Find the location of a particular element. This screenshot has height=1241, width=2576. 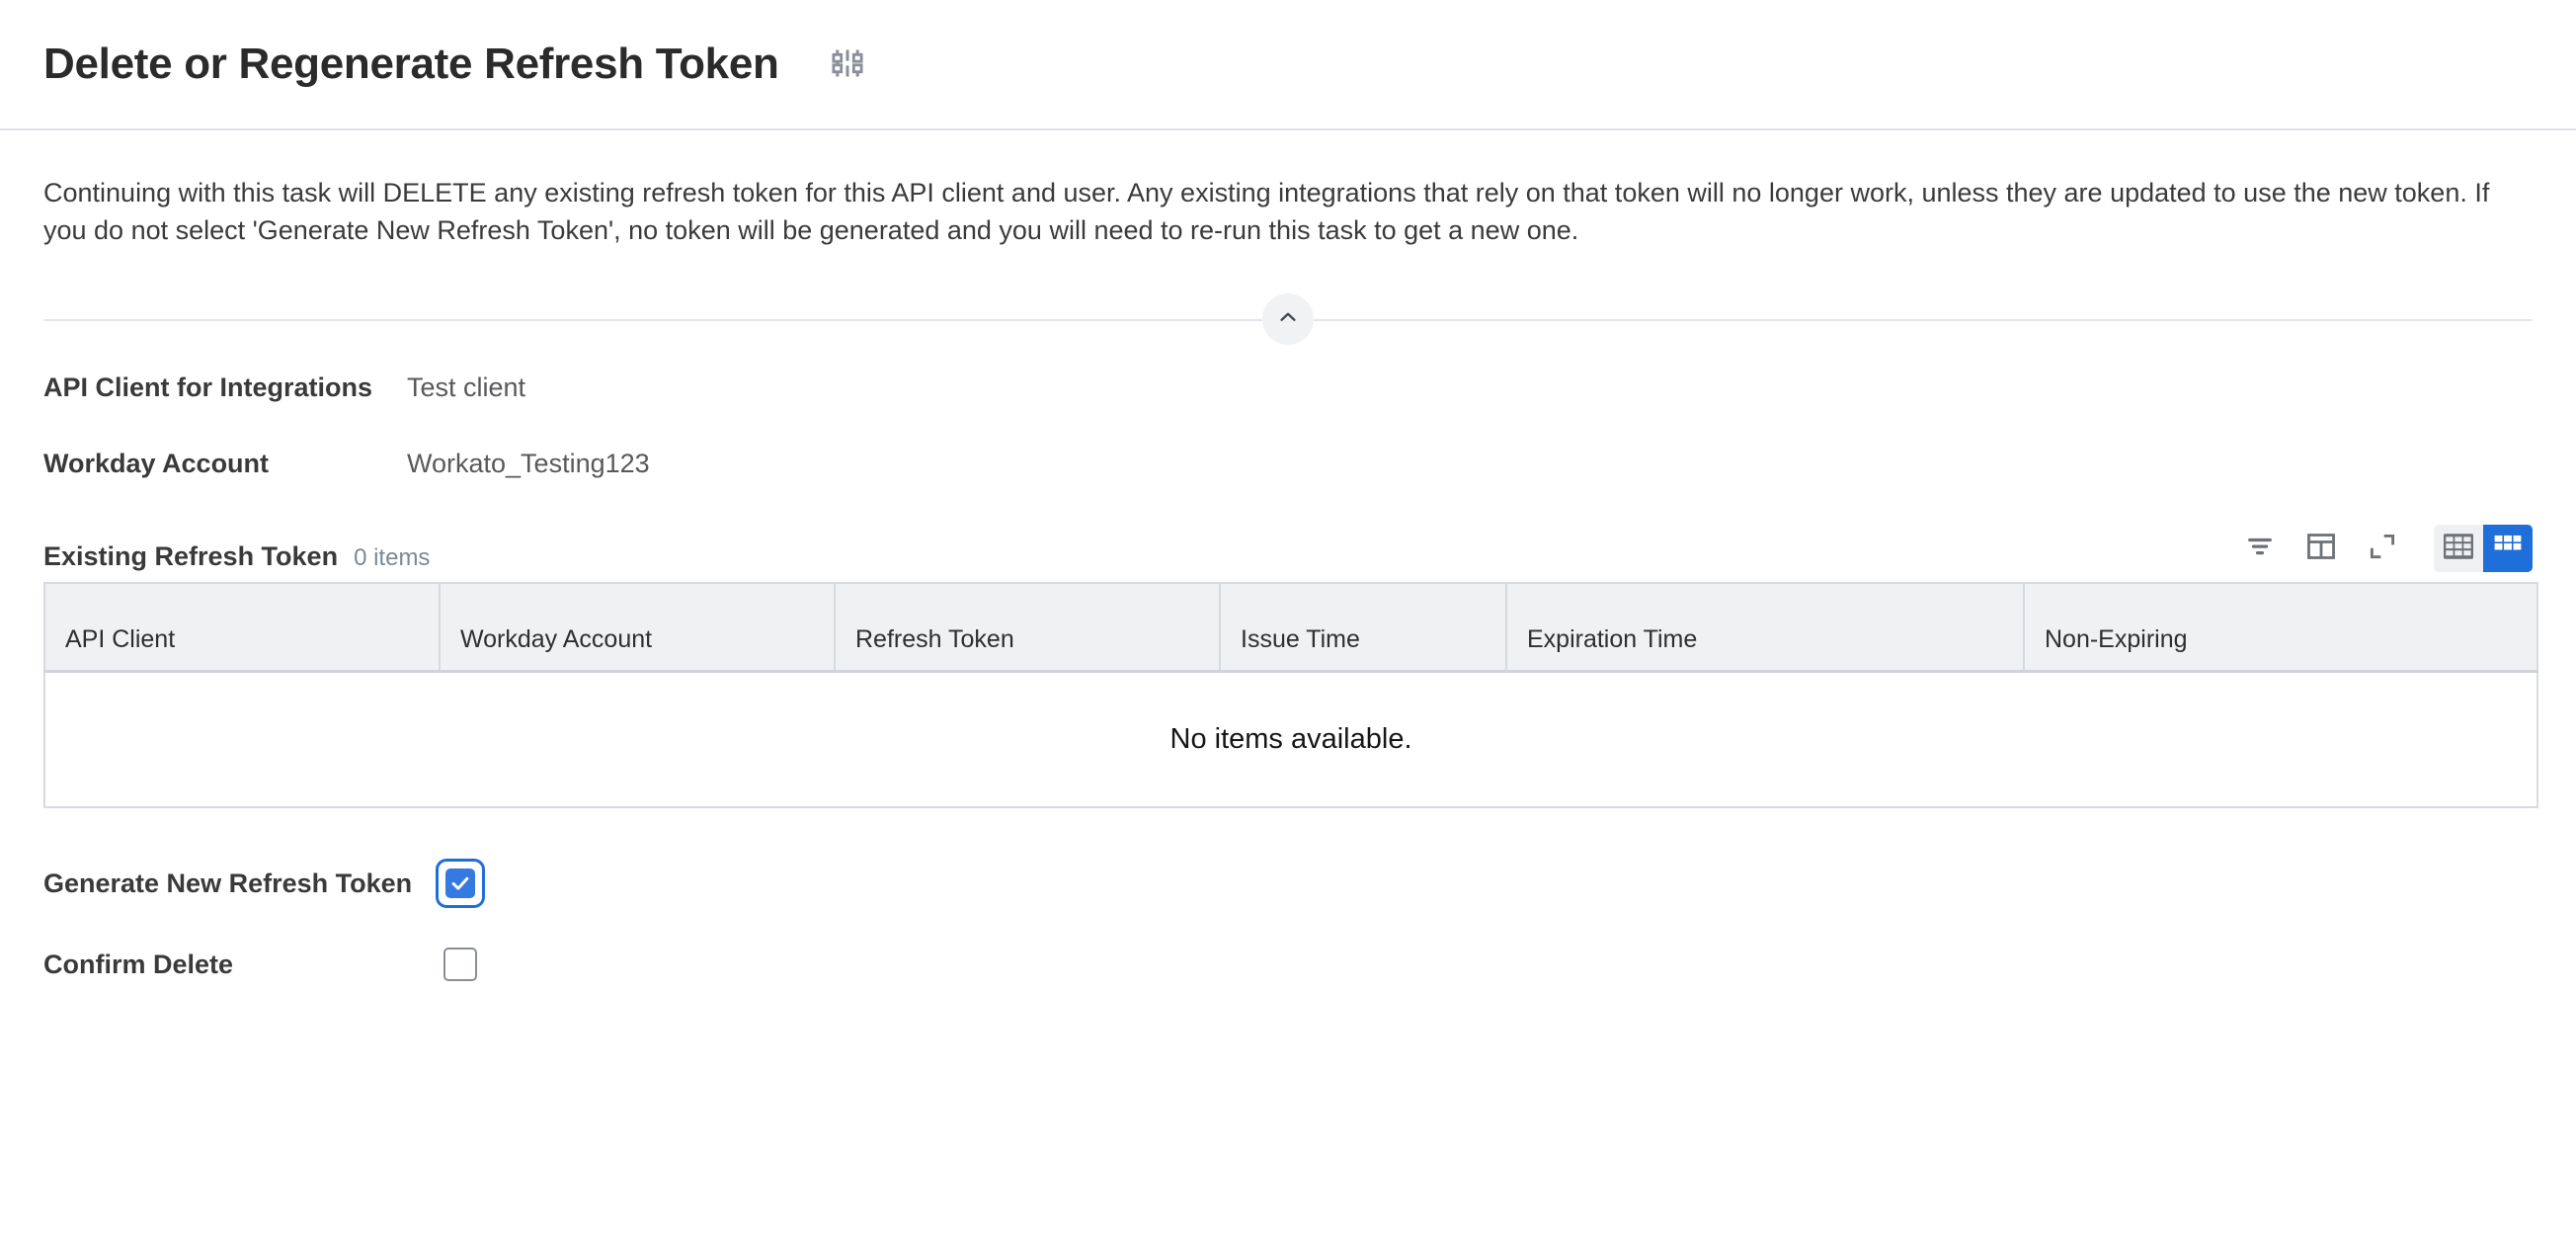

checkbox-row-generate-new-refresh-token: Generate New Refresh Token is located at coordinates (1288, 884).